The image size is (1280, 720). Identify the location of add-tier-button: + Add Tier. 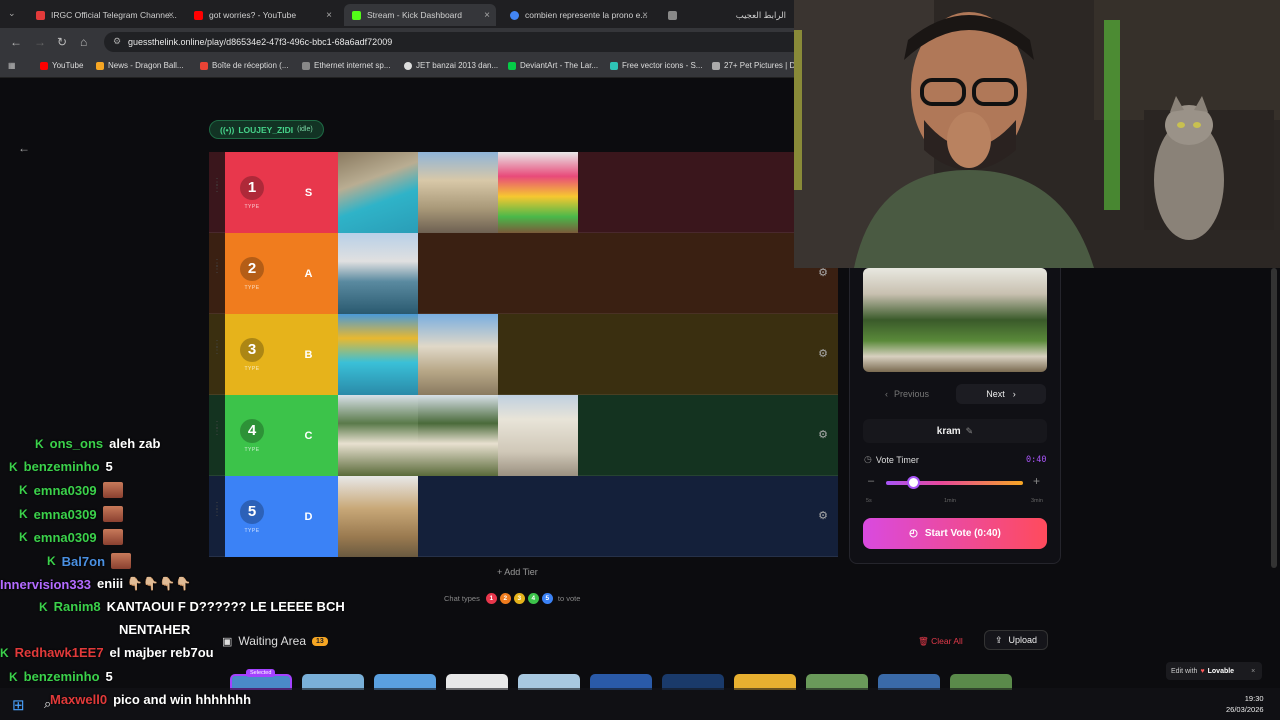
(517, 572).